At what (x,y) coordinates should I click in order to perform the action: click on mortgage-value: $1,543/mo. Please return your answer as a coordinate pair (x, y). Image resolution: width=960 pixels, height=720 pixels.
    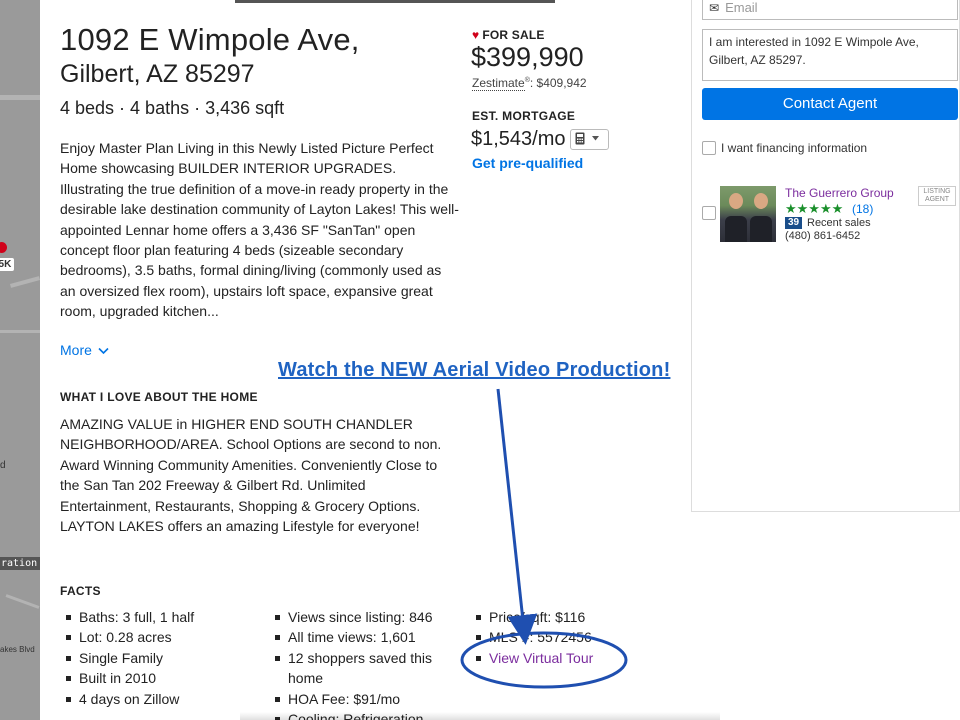
    Looking at the image, I should click on (518, 139).